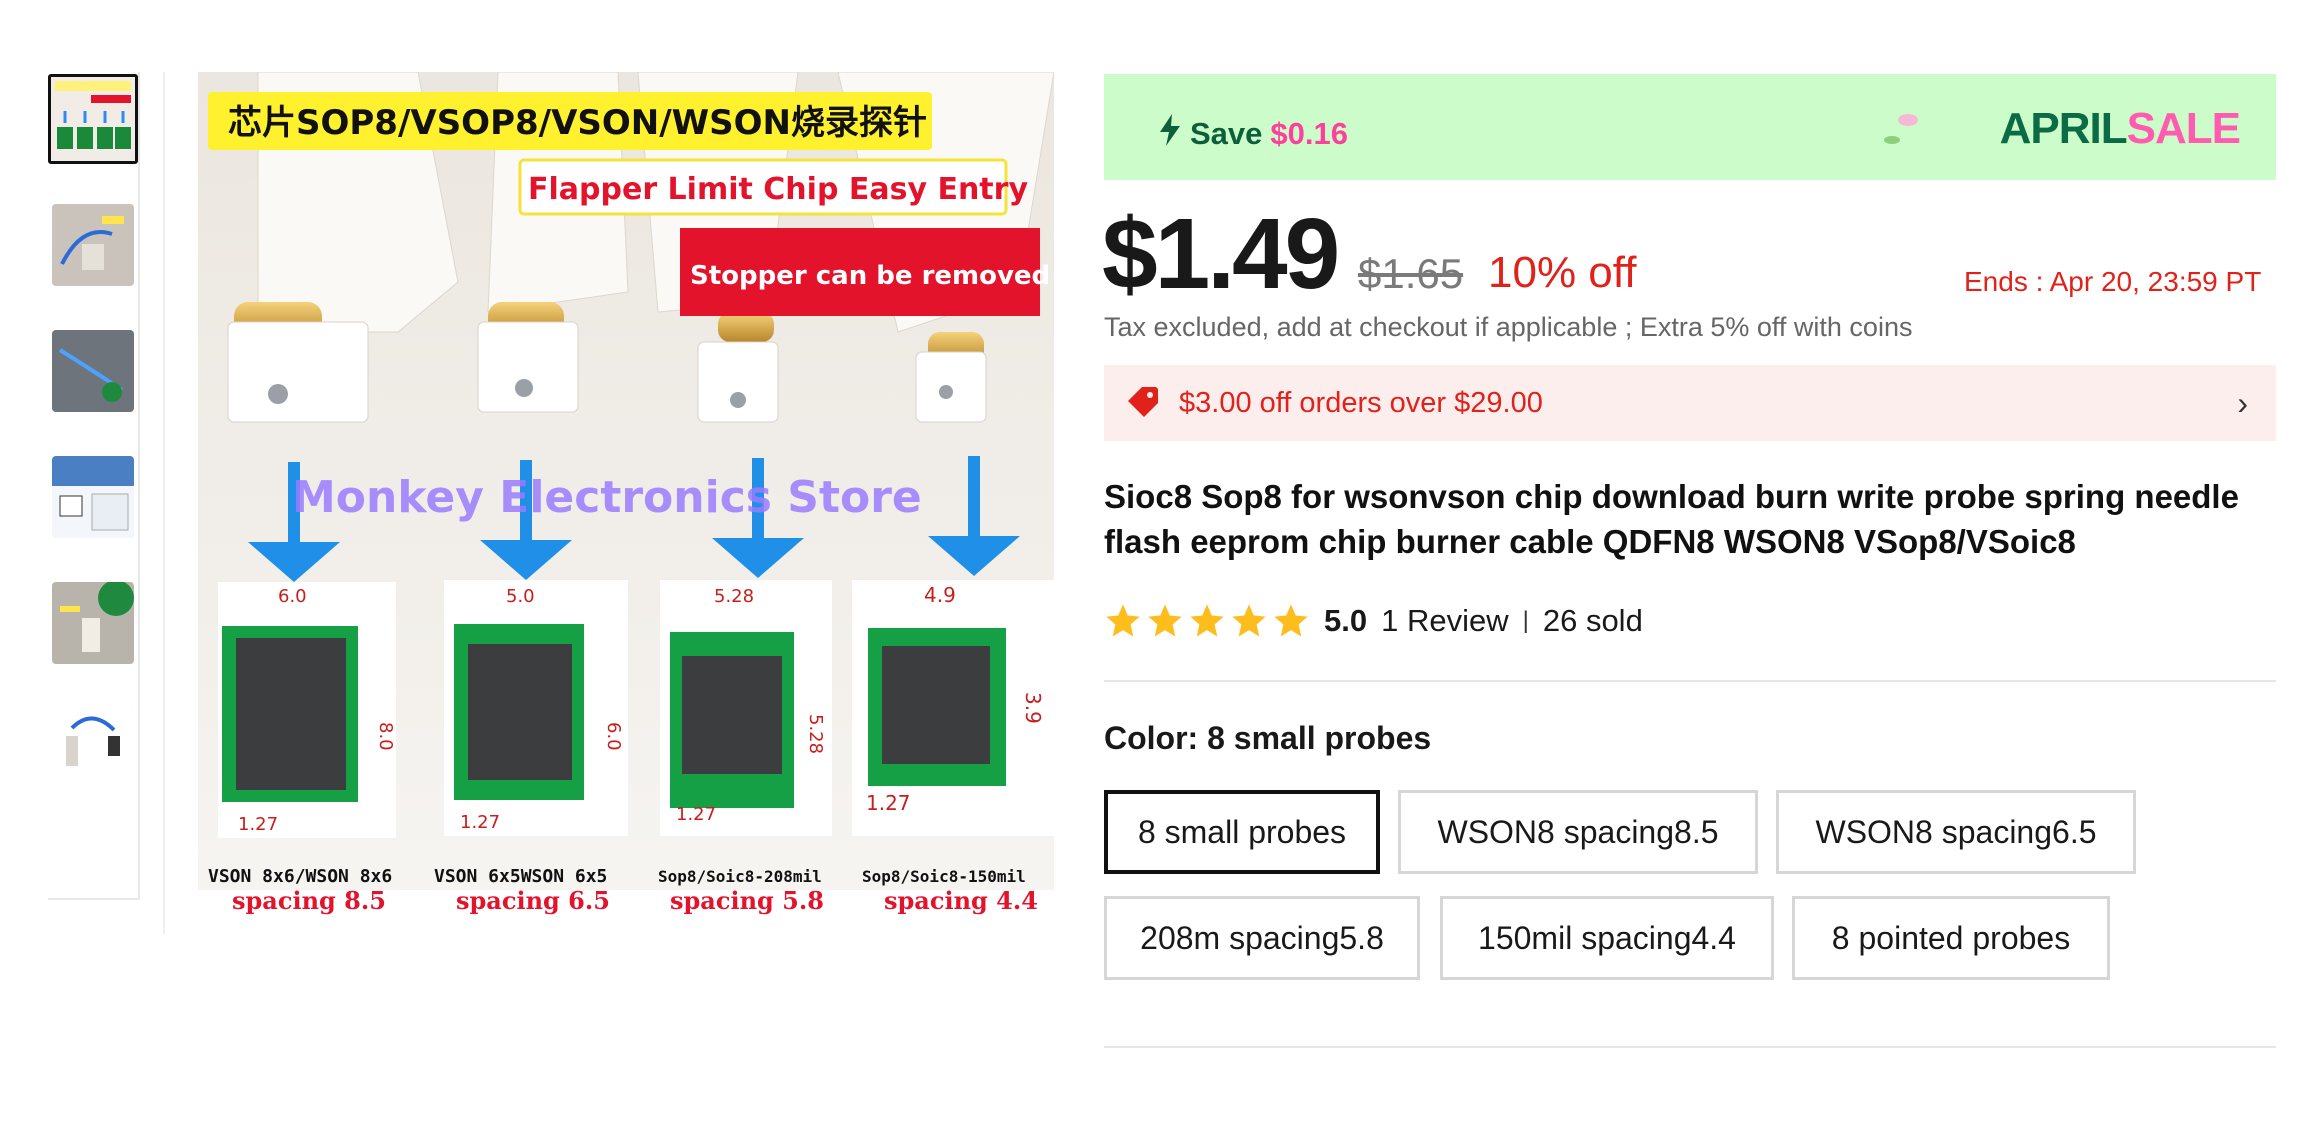 Image resolution: width=2300 pixels, height=1144 pixels. Describe the element at coordinates (870, 276) in the screenshot. I see `tag-stopper: Stopper can be removed` at that location.